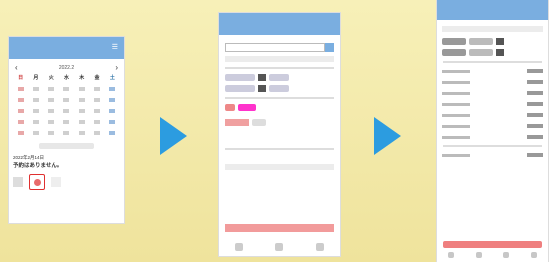 Image resolution: width=549 pixels, height=262 pixels. What do you see at coordinates (37, 182) in the screenshot?
I see `add-reservation-button` at bounding box center [37, 182].